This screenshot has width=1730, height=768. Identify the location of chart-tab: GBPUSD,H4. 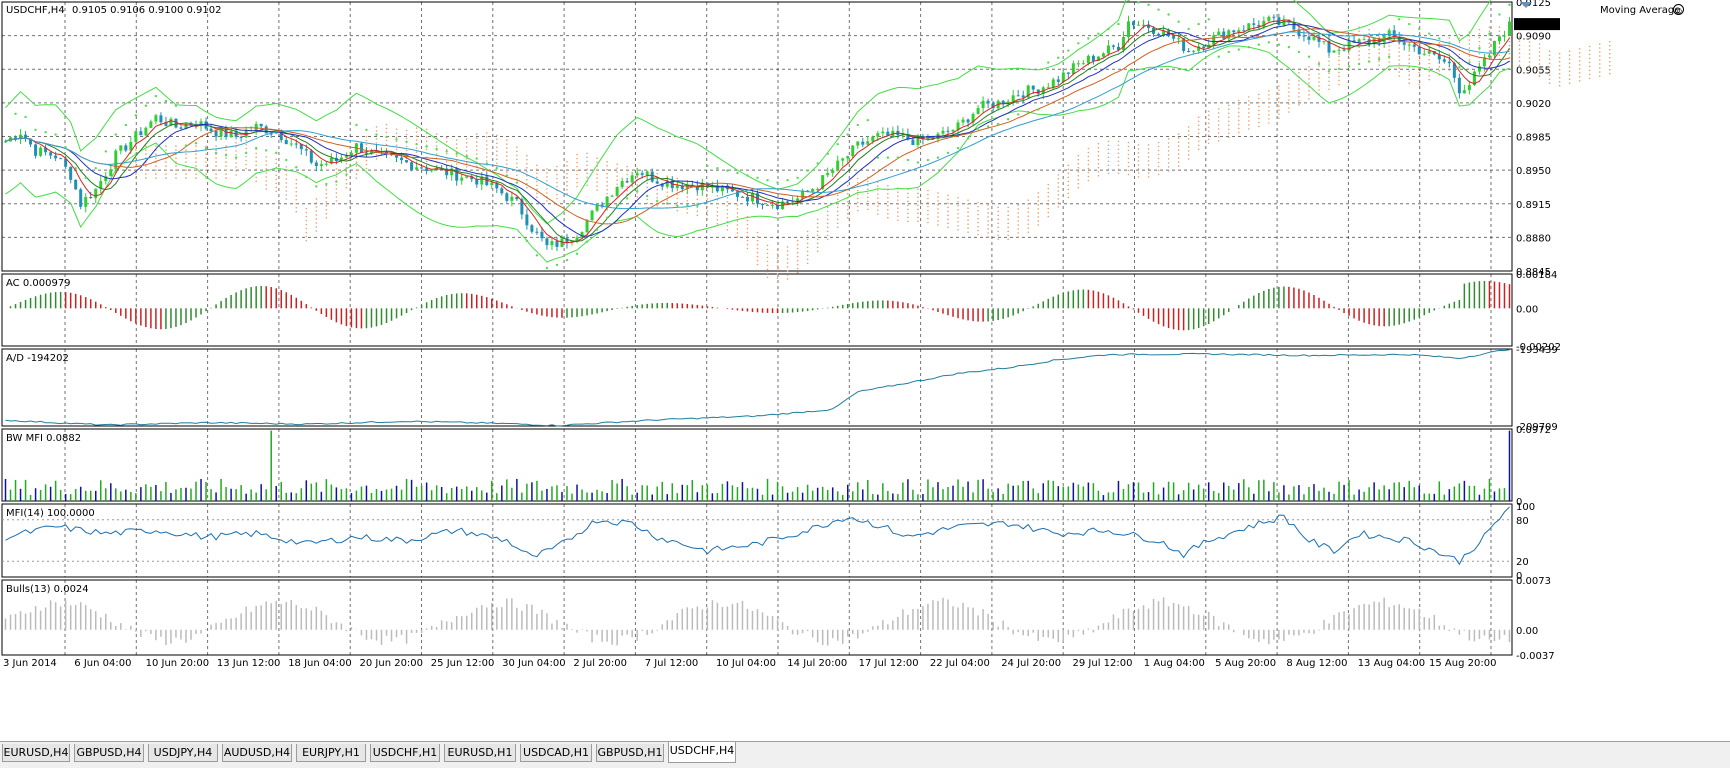
(109, 753).